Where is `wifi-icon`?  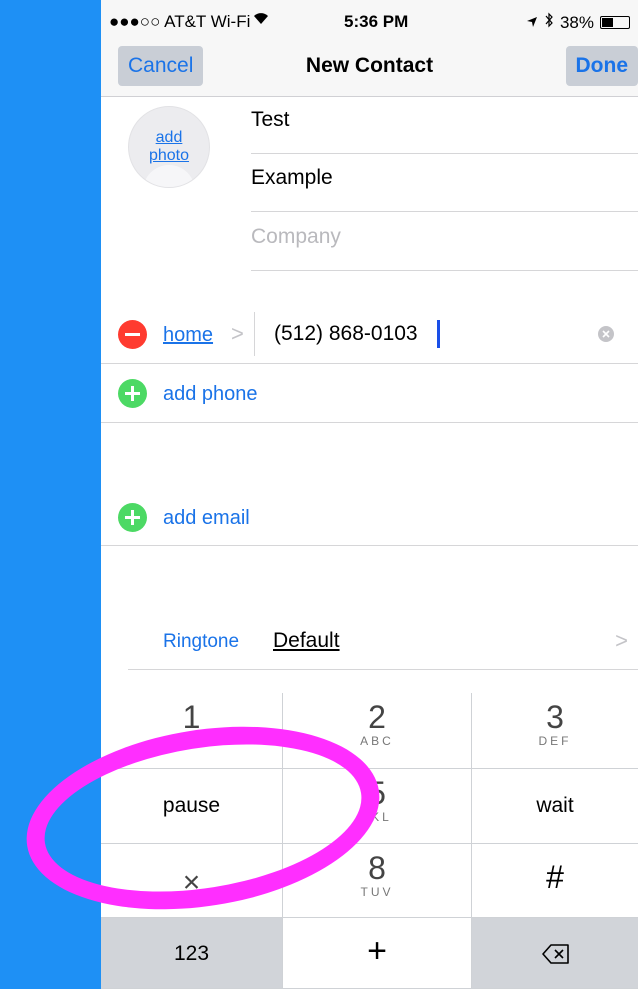
wifi-icon is located at coordinates (261, 20).